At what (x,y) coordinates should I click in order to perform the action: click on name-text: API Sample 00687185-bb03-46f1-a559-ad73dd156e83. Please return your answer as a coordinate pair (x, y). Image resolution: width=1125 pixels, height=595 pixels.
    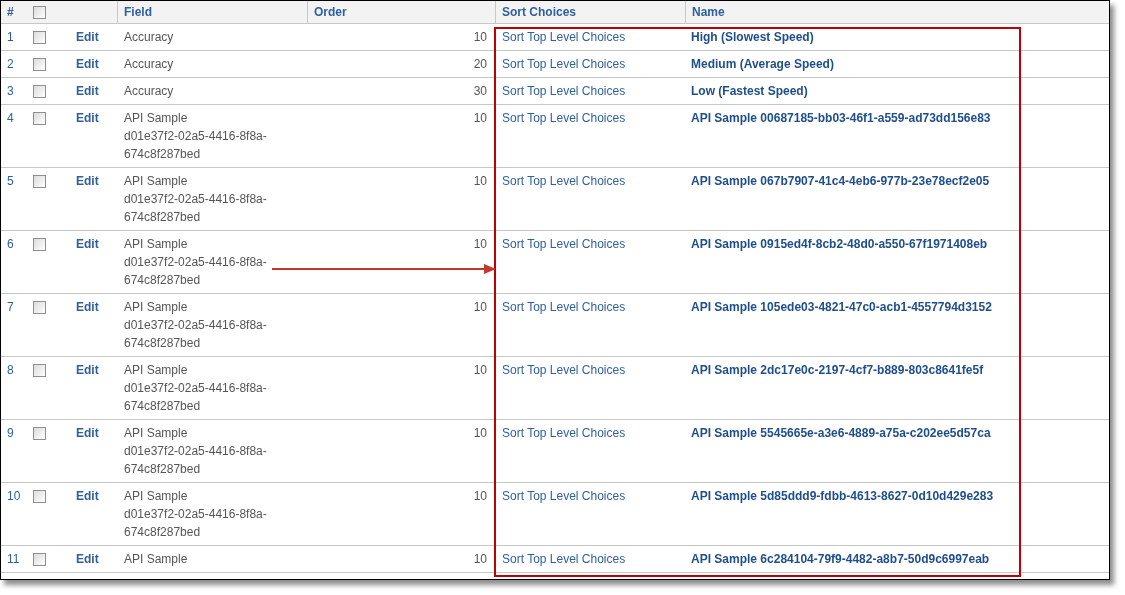
    Looking at the image, I should click on (841, 118).